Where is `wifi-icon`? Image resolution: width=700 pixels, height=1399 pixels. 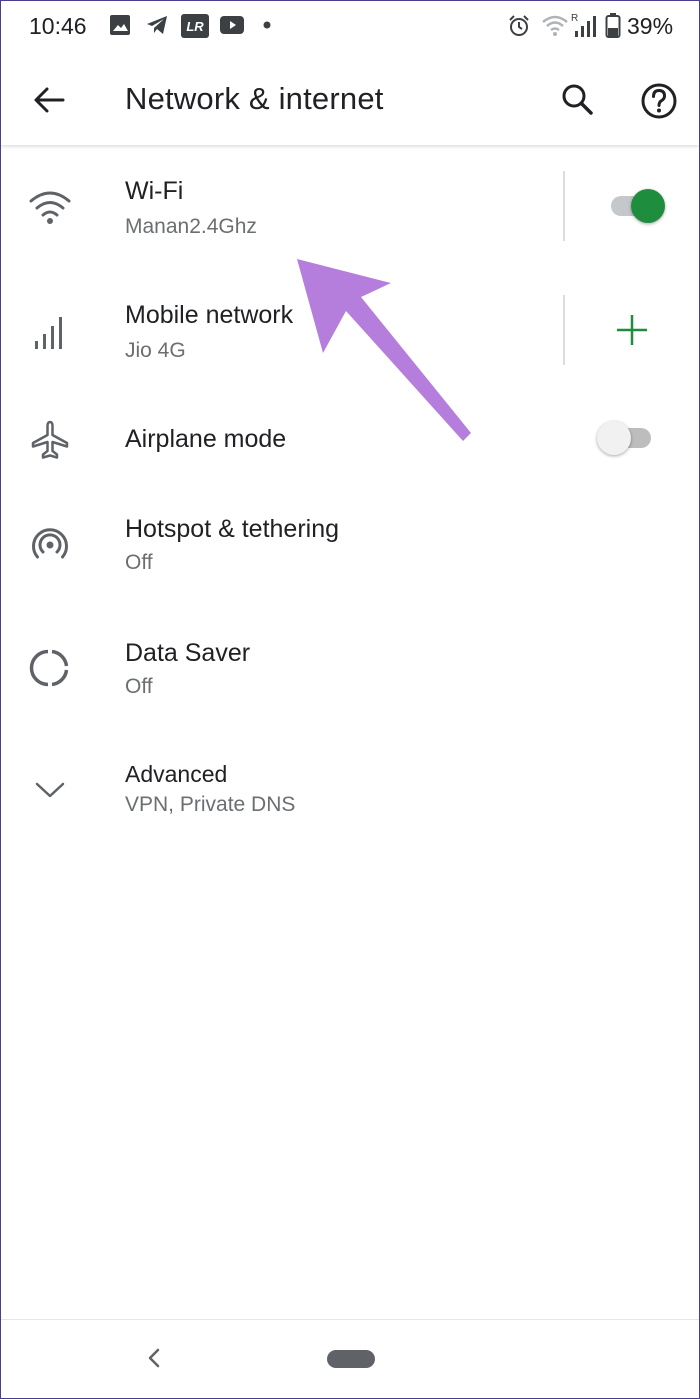
wifi-icon is located at coordinates (50, 207).